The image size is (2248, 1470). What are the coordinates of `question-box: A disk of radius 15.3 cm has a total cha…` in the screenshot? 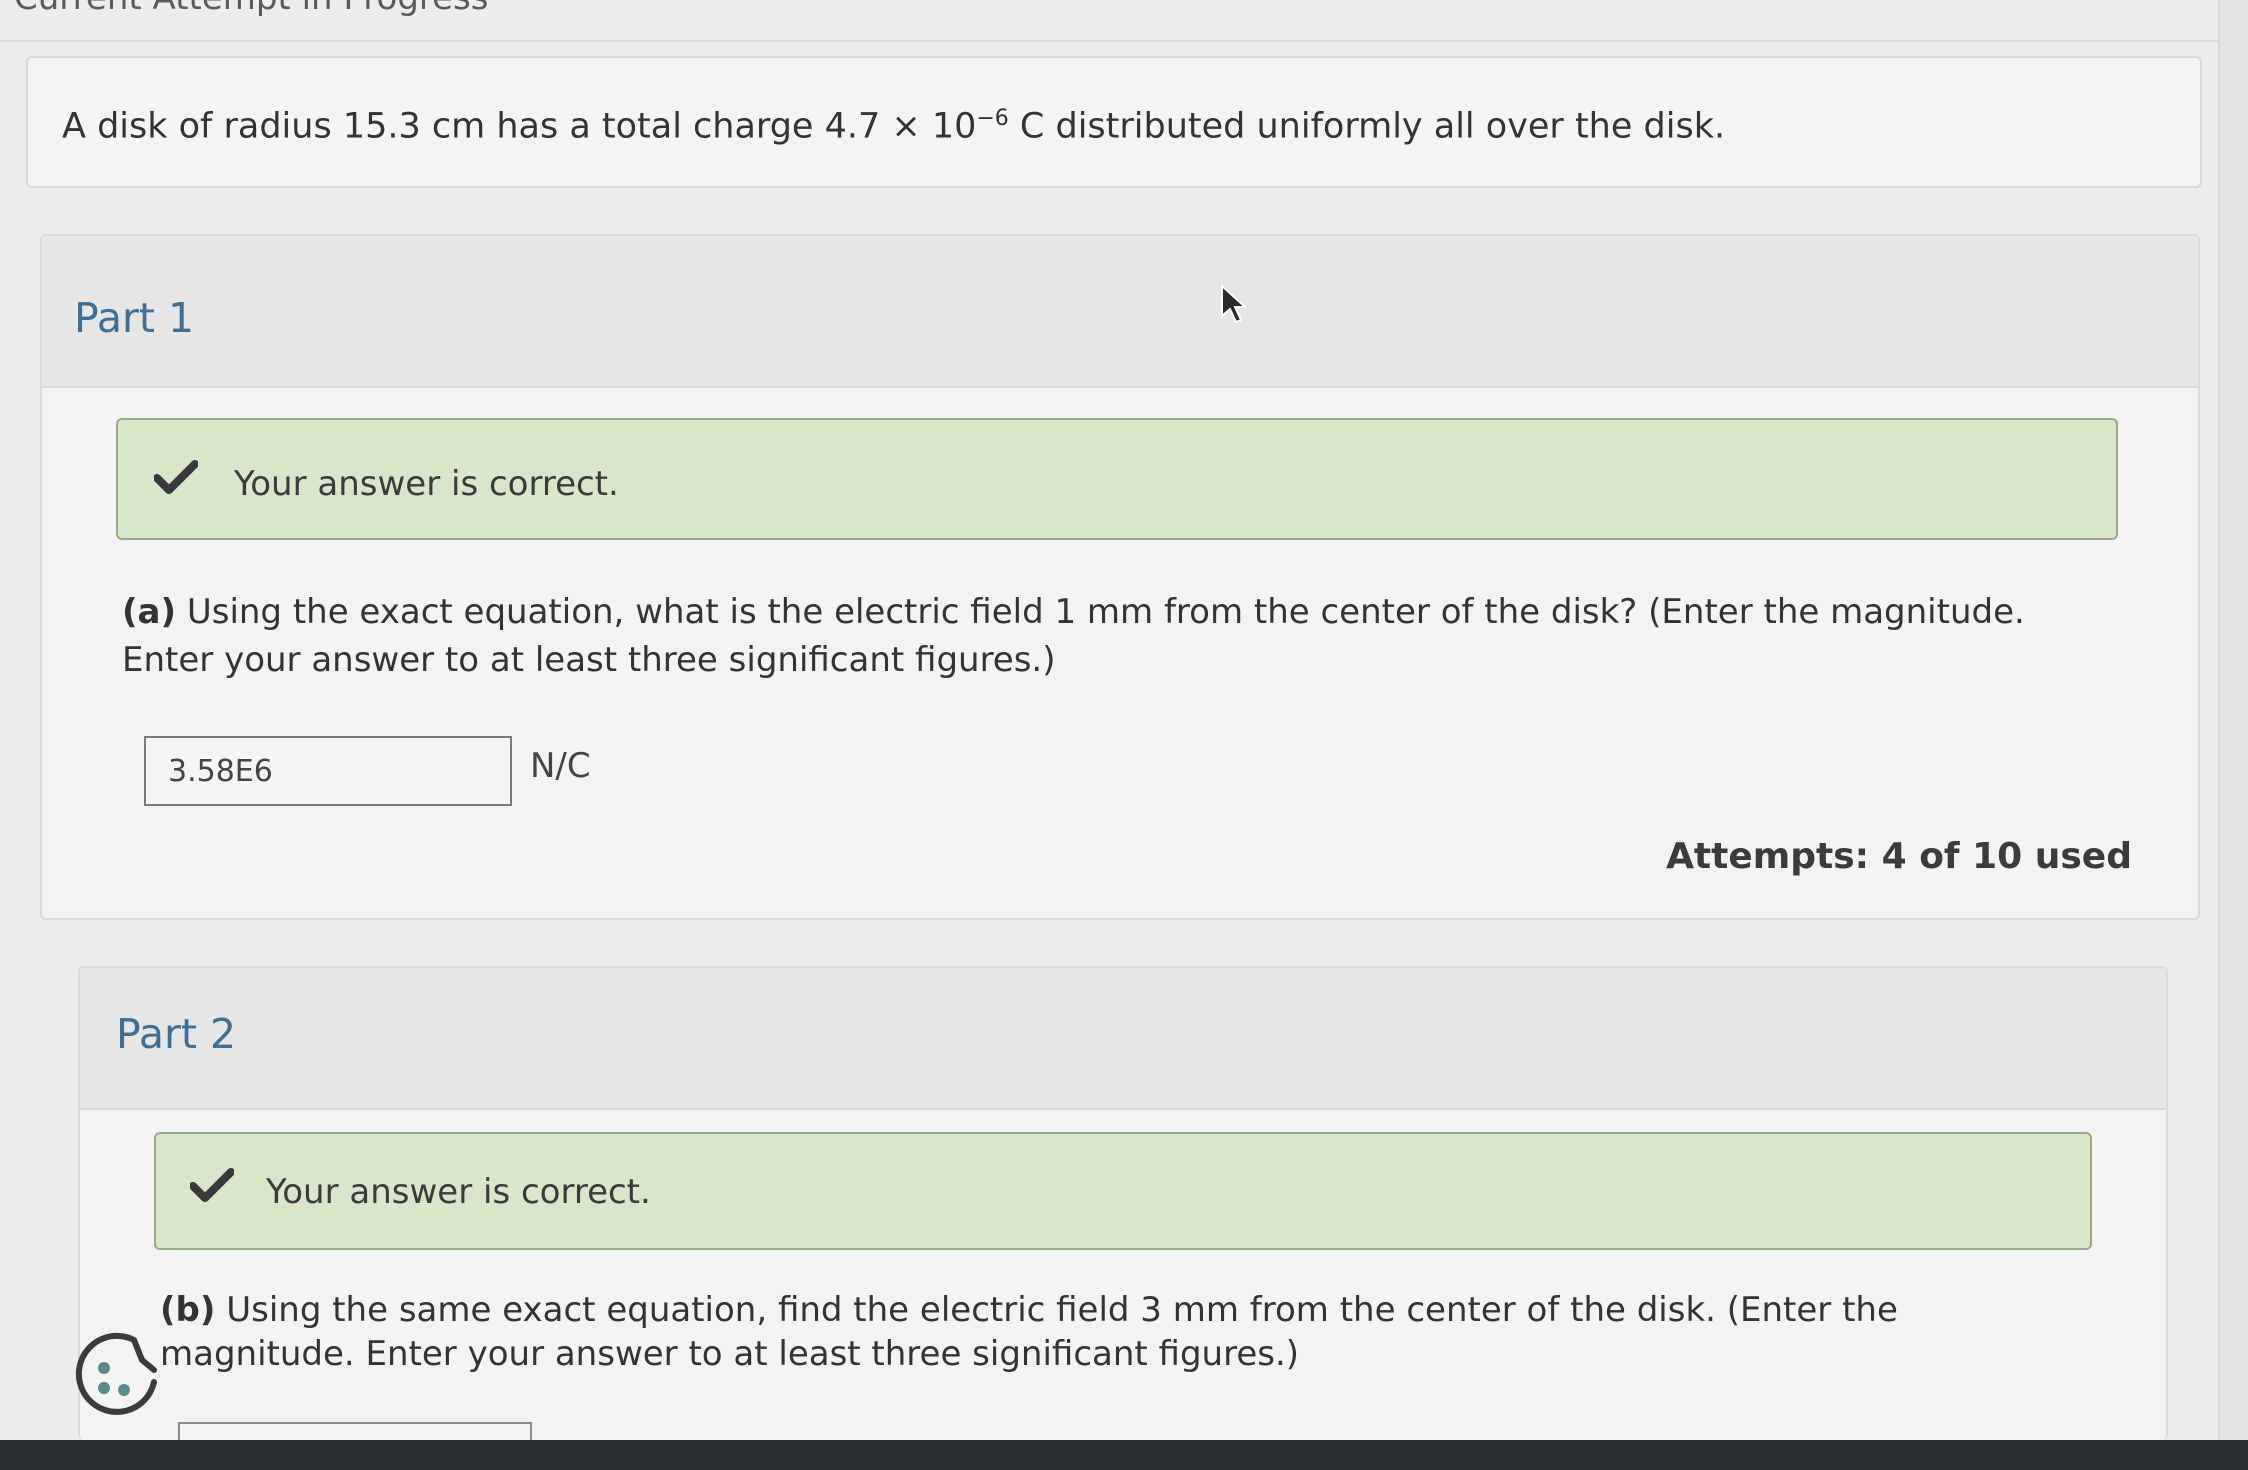 It's located at (1114, 122).